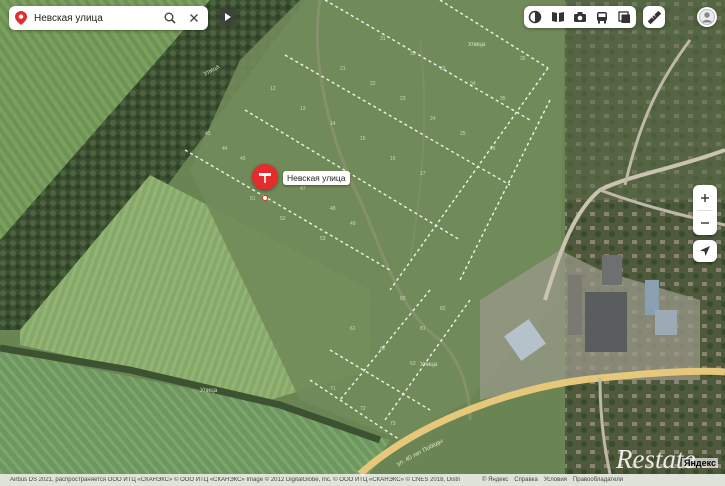 Image resolution: width=725 pixels, height=486 pixels. I want to click on village-shade, so click(645, 100).